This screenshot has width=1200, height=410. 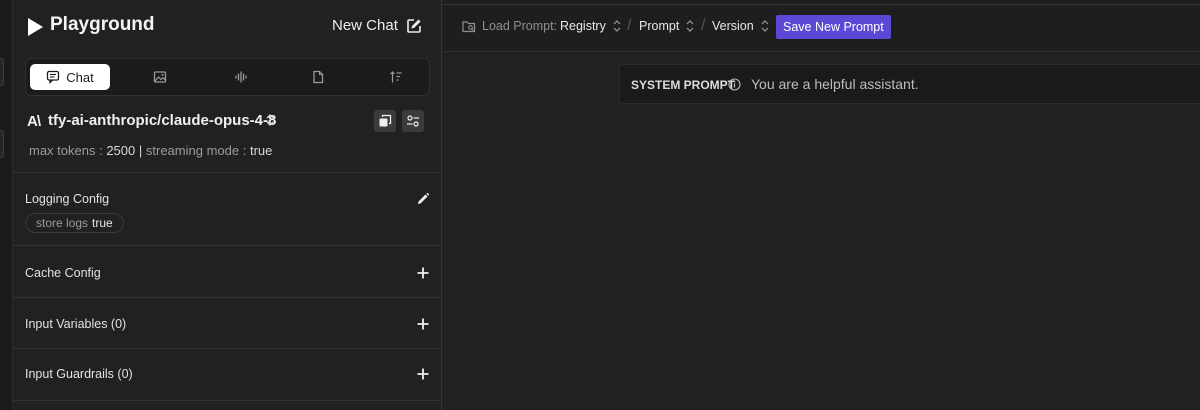 What do you see at coordinates (102, 24) in the screenshot?
I see `app-title: Playground` at bounding box center [102, 24].